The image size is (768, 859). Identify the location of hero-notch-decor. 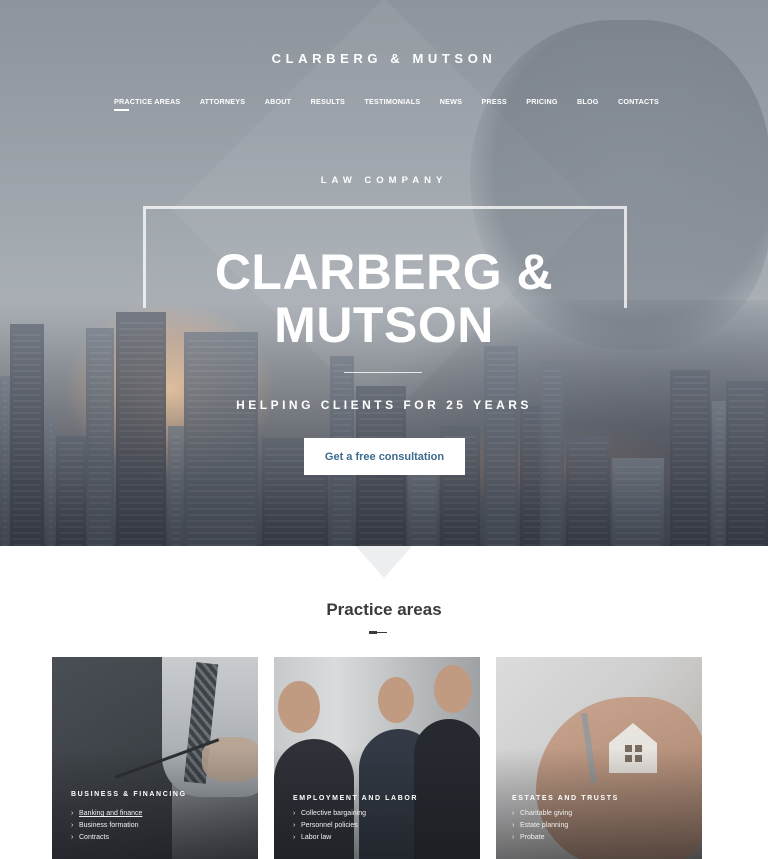
(384, 562).